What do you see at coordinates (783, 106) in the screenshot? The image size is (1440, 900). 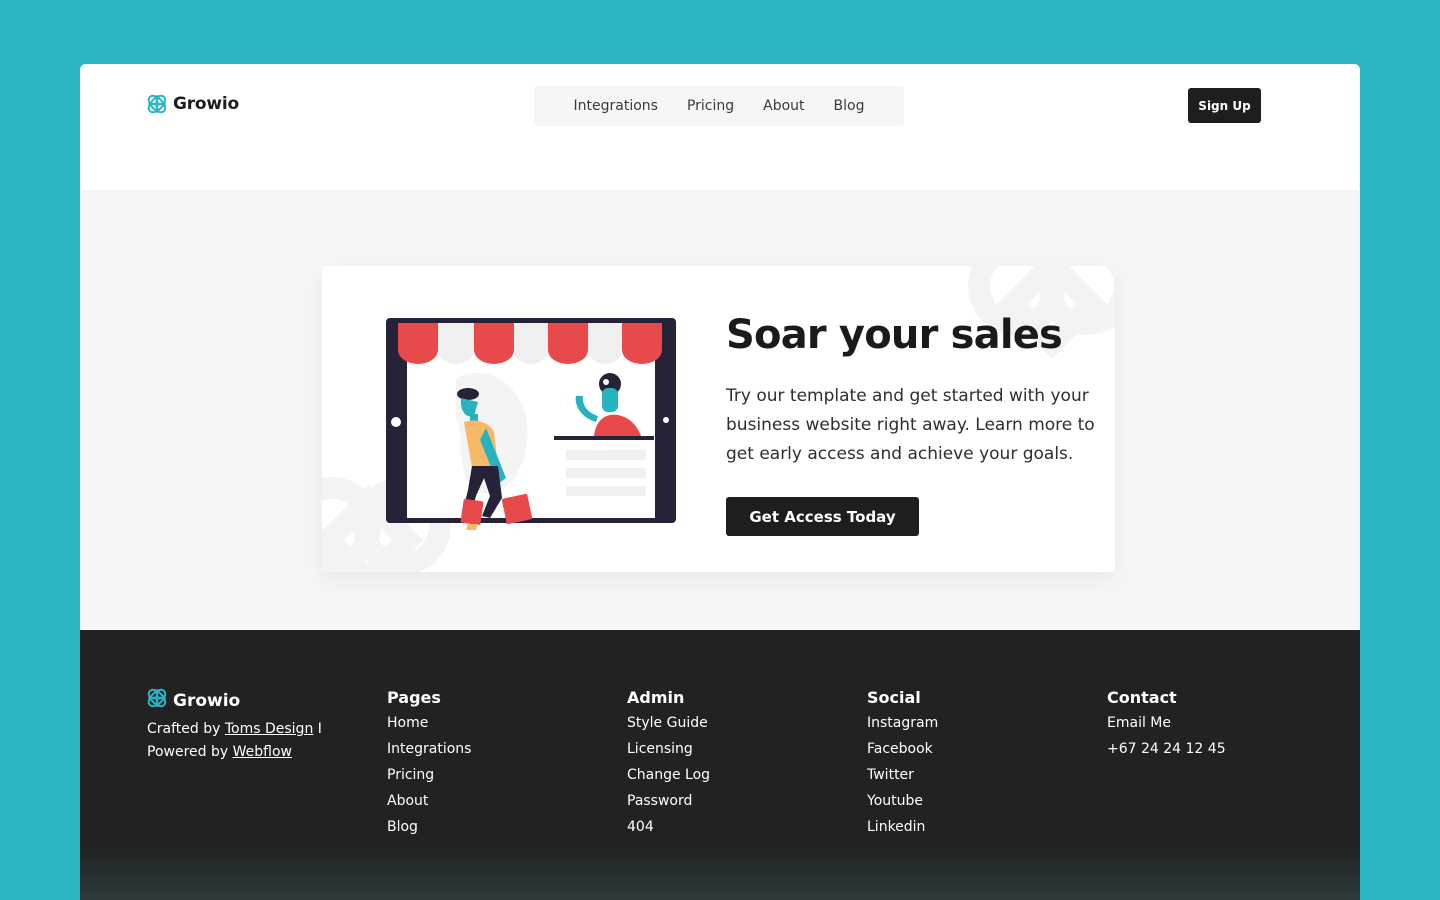 I see `nav-link-about: About` at bounding box center [783, 106].